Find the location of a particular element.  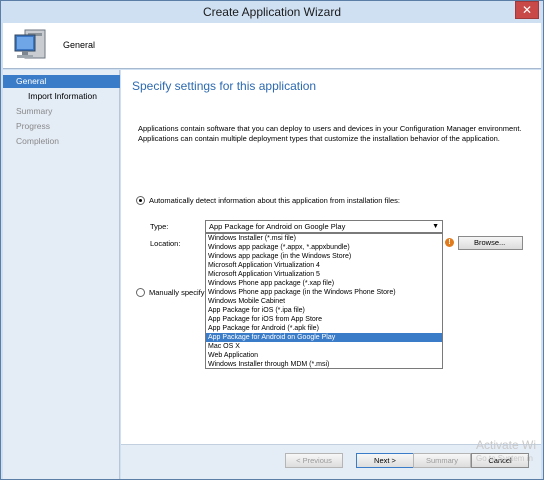

previous-button: < Previous is located at coordinates (314, 460).